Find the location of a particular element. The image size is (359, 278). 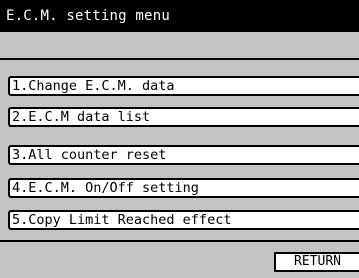

bottom-divider is located at coordinates (179, 241).